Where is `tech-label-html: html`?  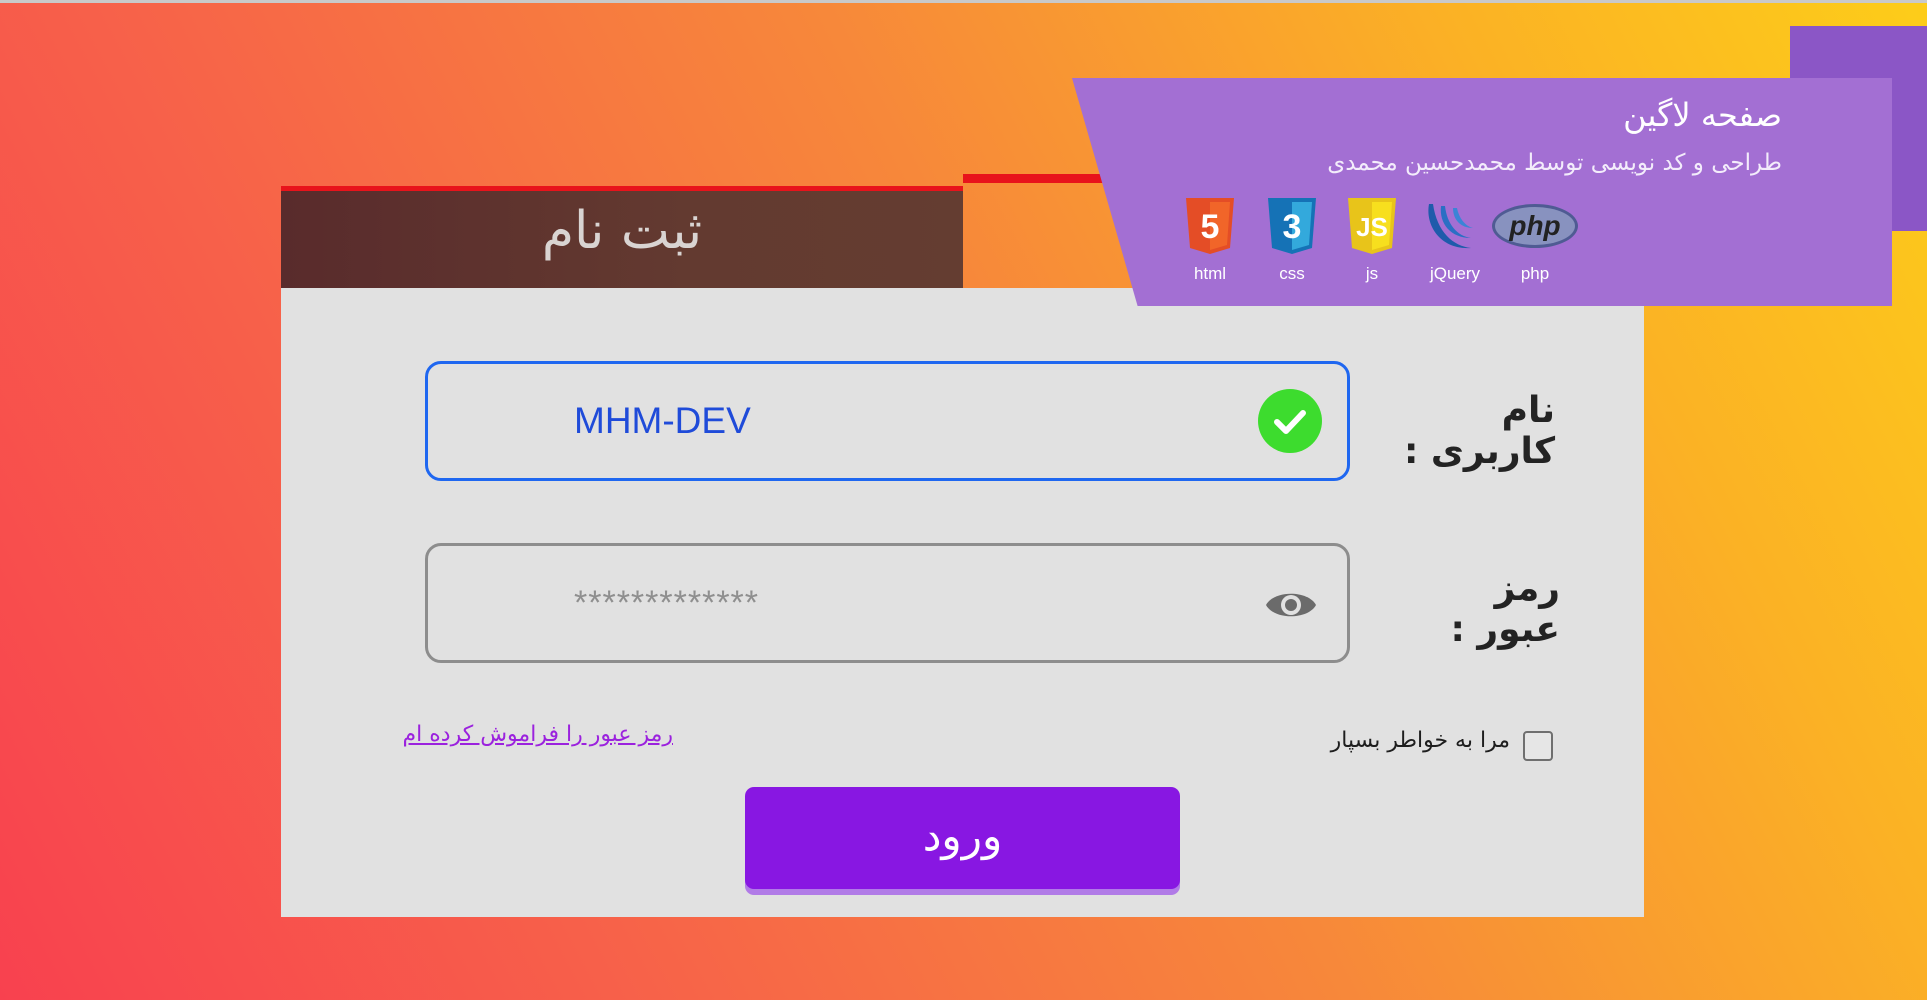
tech-label-html: html is located at coordinates (1210, 273).